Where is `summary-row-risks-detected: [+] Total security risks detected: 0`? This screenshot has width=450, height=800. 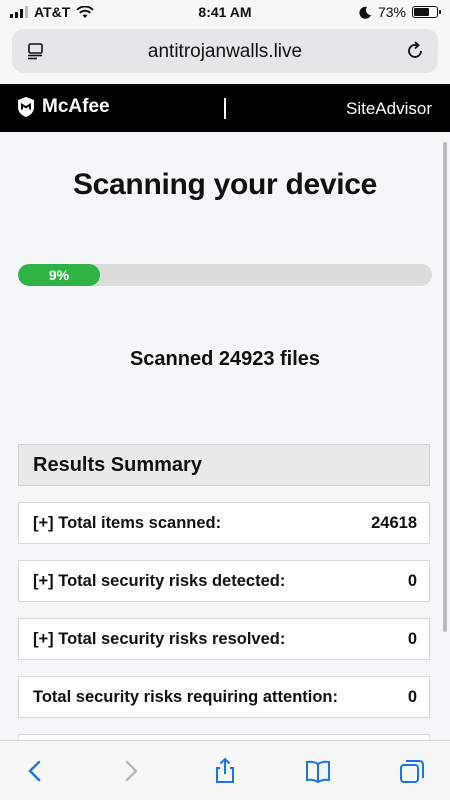 summary-row-risks-detected: [+] Total security risks detected: 0 is located at coordinates (224, 581).